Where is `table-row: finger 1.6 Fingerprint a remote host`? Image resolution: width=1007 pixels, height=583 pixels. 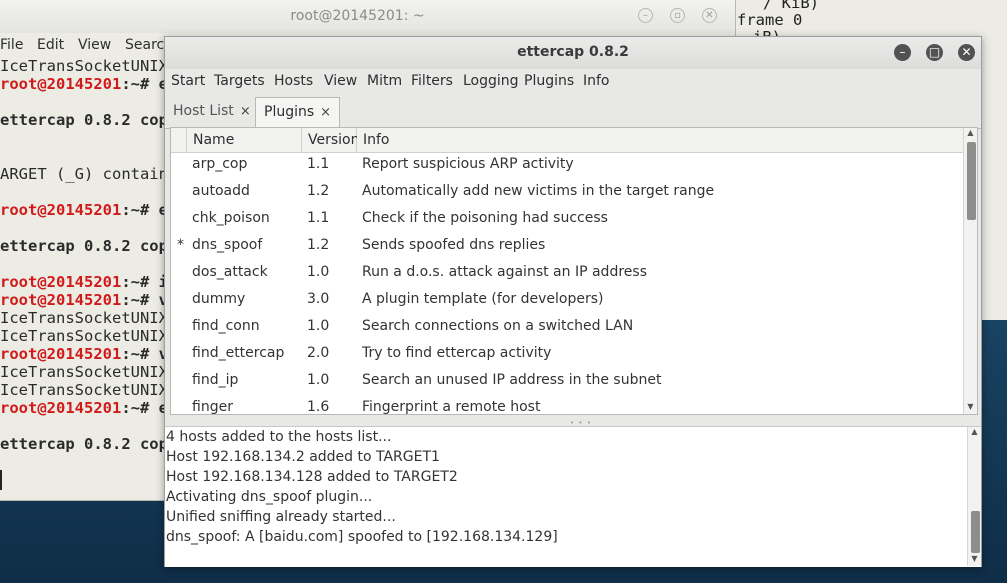
table-row: finger 1.6 Fingerprint a remote host is located at coordinates (566, 405).